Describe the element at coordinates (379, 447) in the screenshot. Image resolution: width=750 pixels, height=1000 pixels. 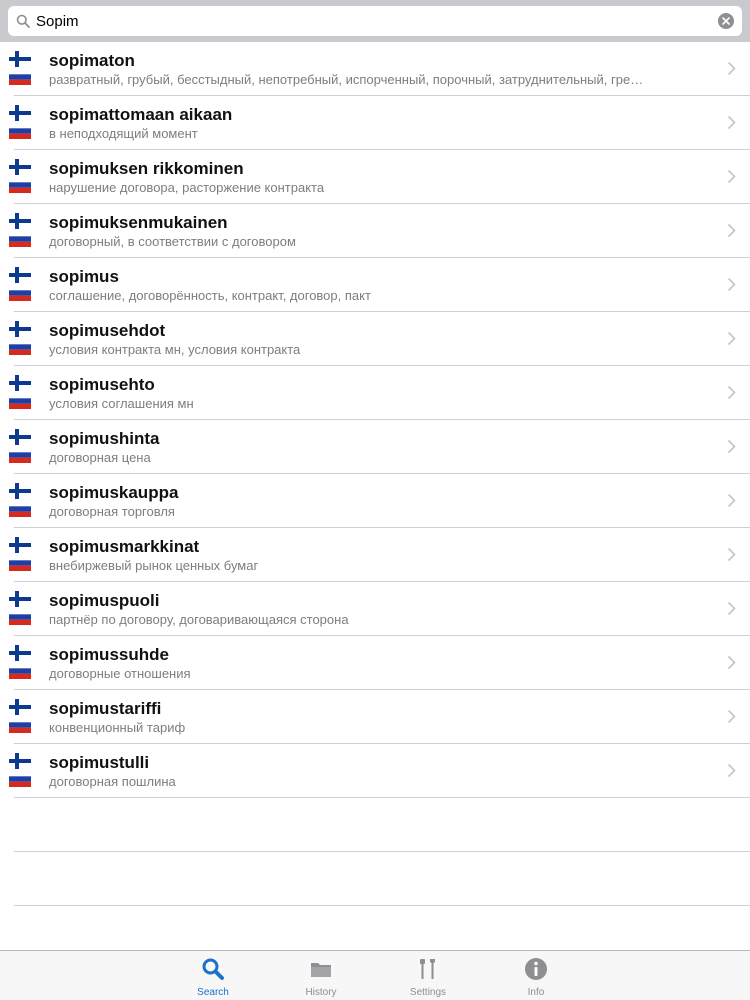
I see `list-item: sopimushinta договорная цена` at that location.